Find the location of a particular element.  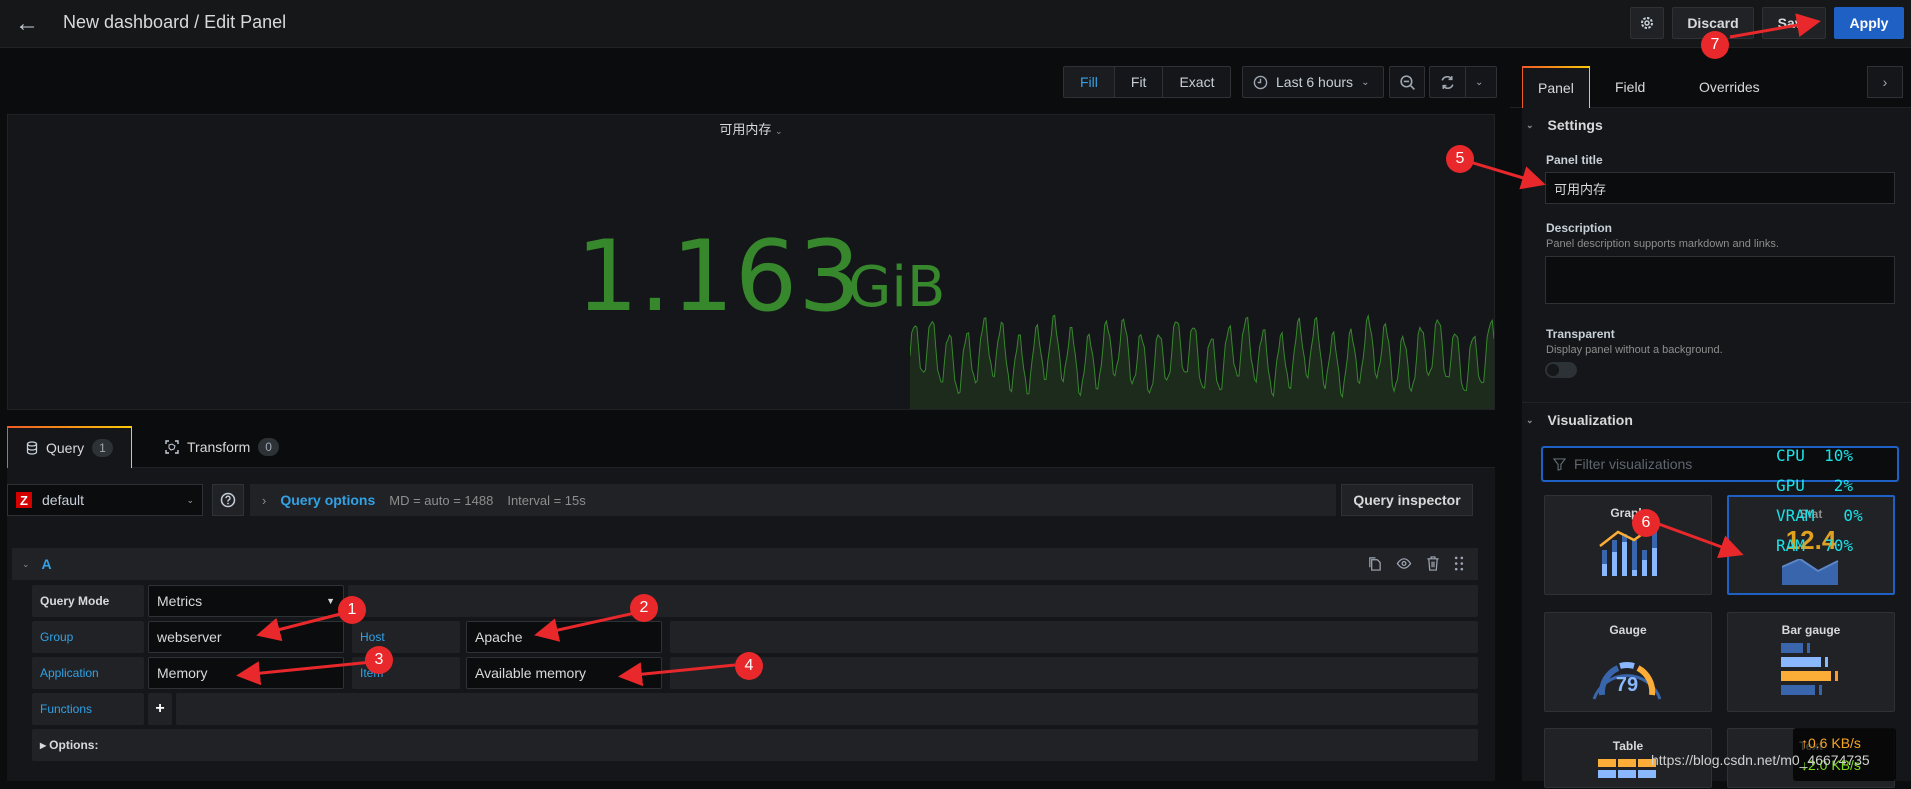

visualization-section-header: ⌄ Visualization is located at coordinates (1577, 420).